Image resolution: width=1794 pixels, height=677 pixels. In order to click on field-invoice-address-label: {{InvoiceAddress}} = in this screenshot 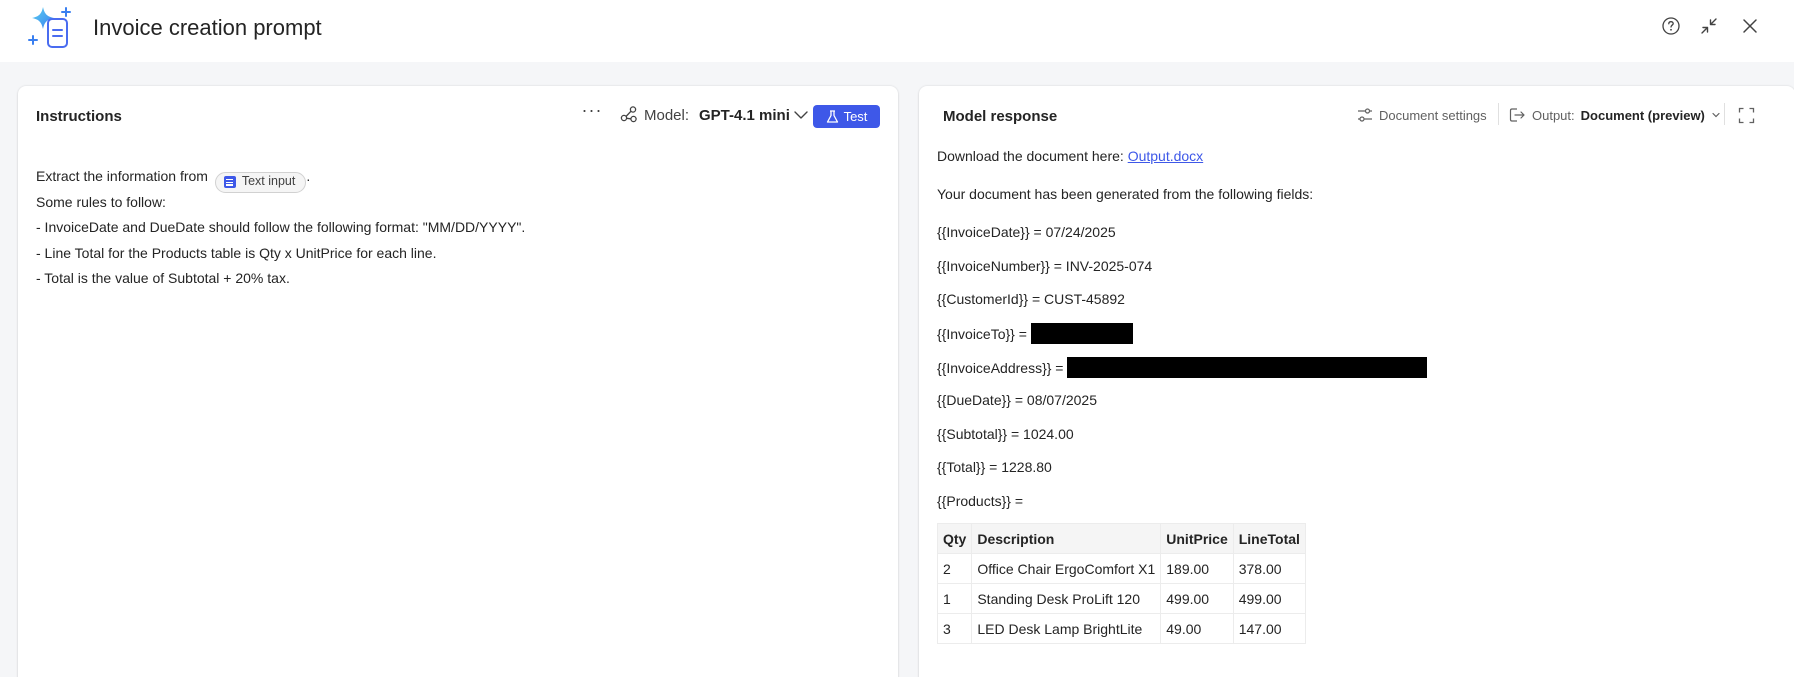, I will do `click(1000, 368)`.